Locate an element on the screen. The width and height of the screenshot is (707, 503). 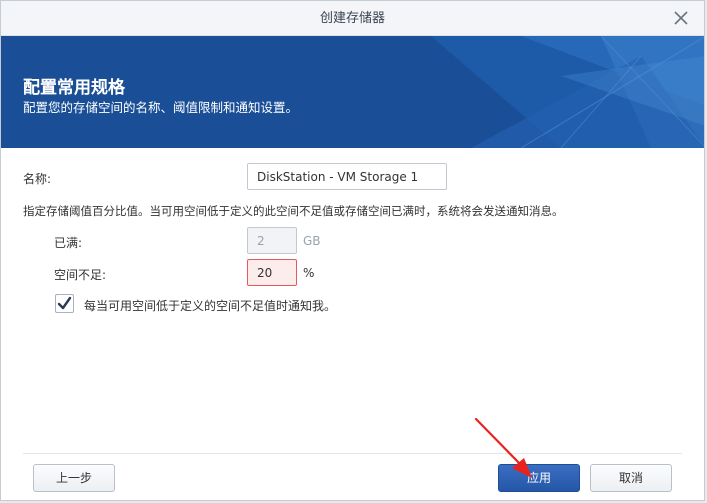
full-unit: GB is located at coordinates (312, 241).